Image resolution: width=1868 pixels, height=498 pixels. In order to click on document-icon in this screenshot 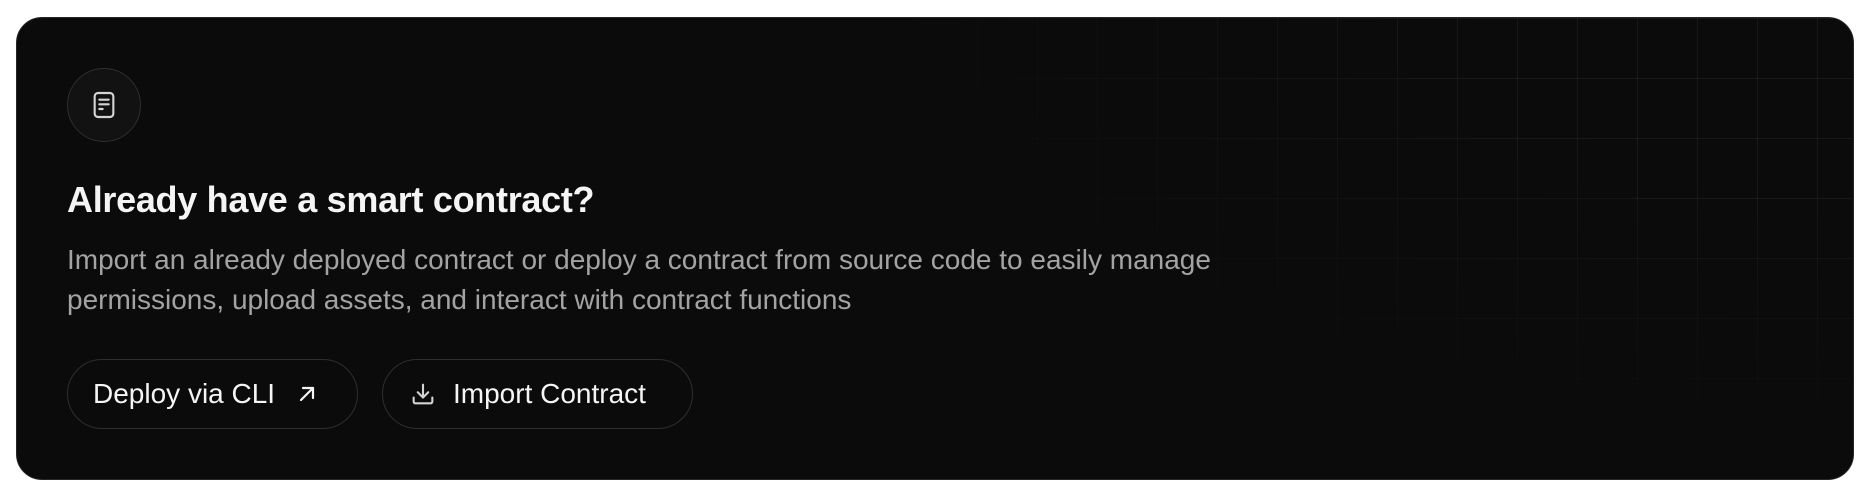, I will do `click(104, 105)`.